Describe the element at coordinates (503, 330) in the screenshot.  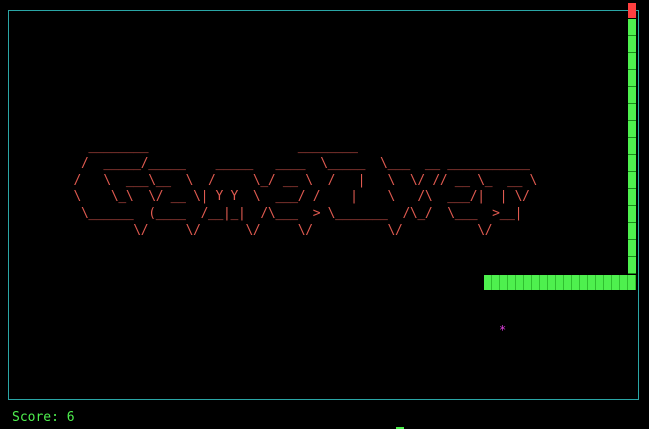
I see `food-item: *` at that location.